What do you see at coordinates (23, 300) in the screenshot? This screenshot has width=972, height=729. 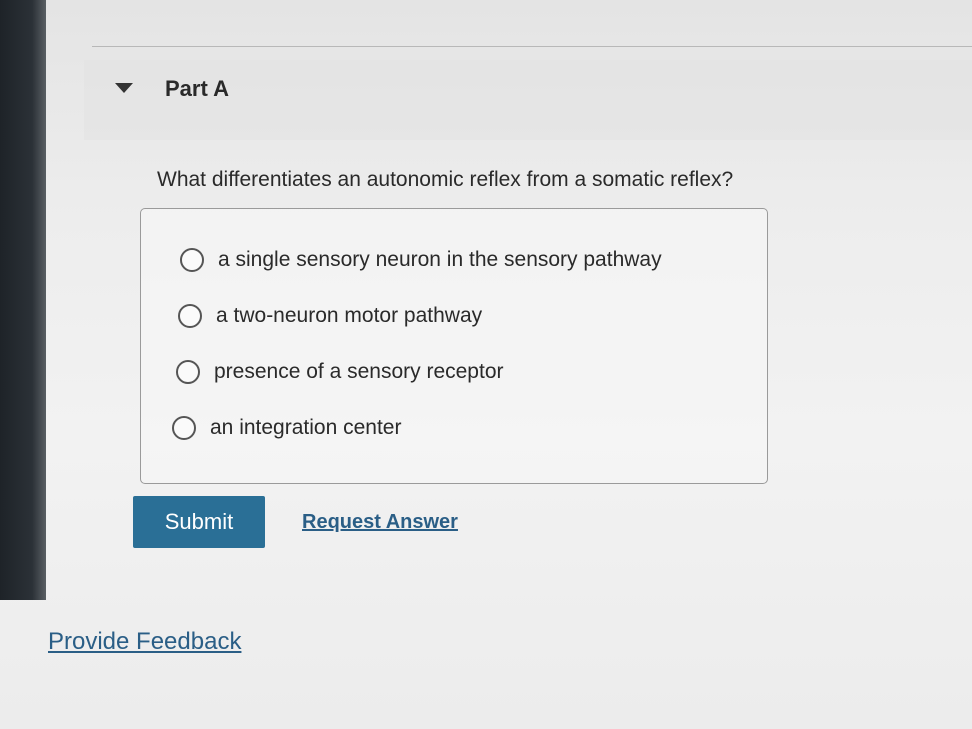 I see `screen-left-edge` at bounding box center [23, 300].